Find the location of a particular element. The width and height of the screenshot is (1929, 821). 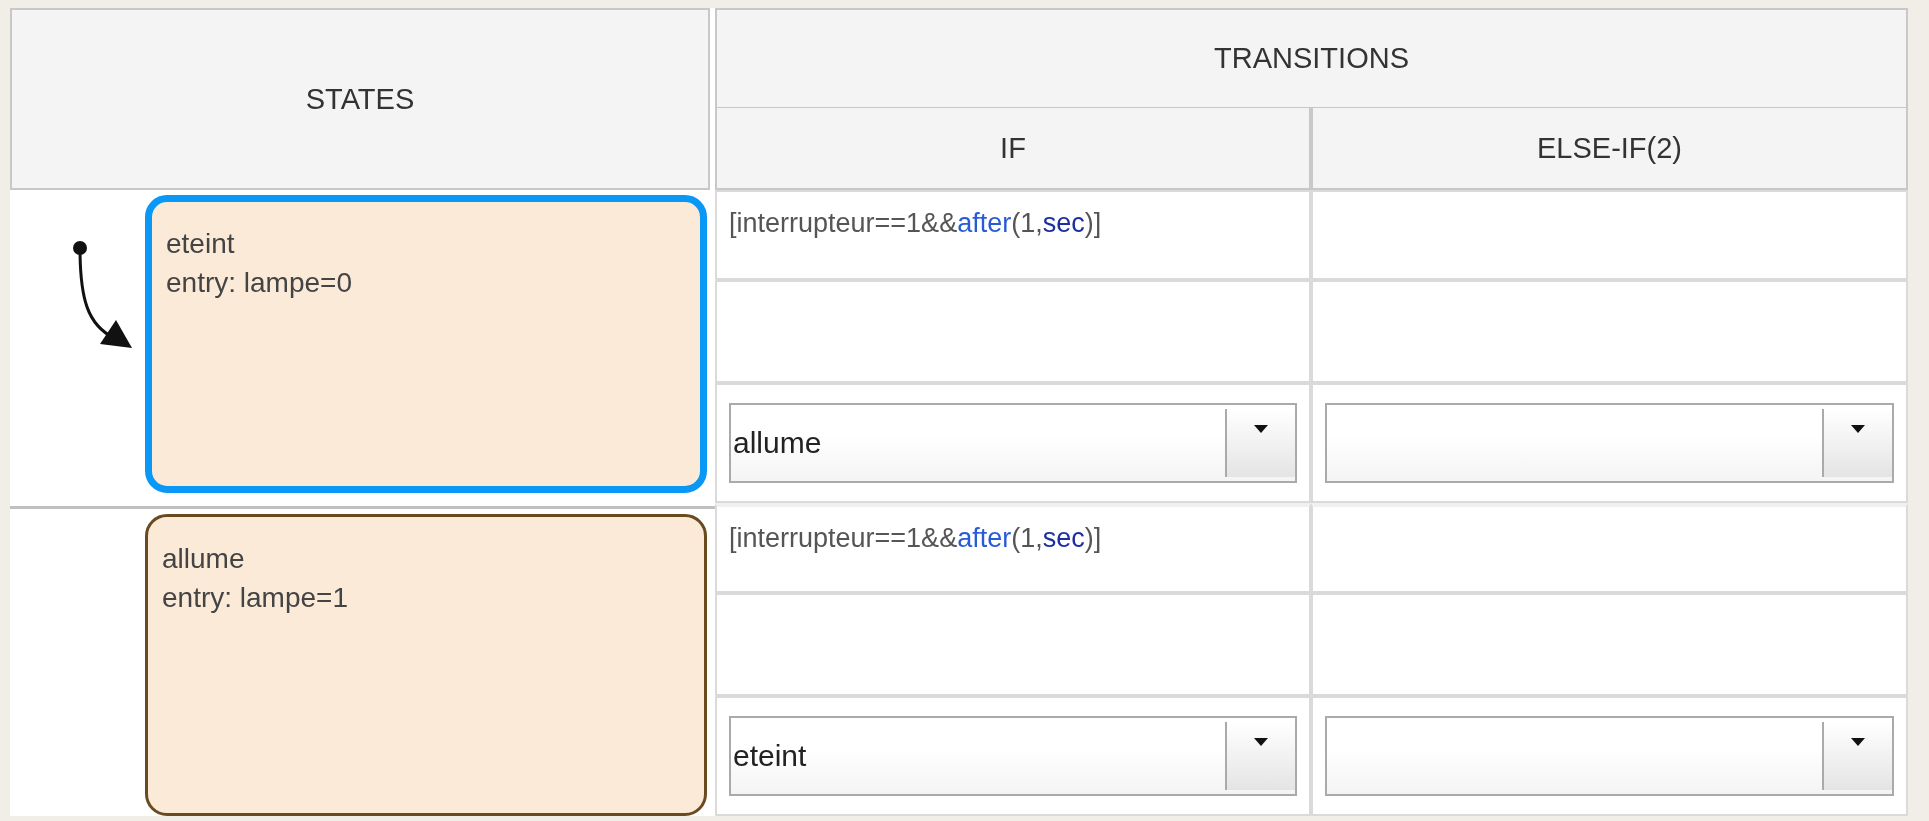

column-header: STATES is located at coordinates (360, 99).